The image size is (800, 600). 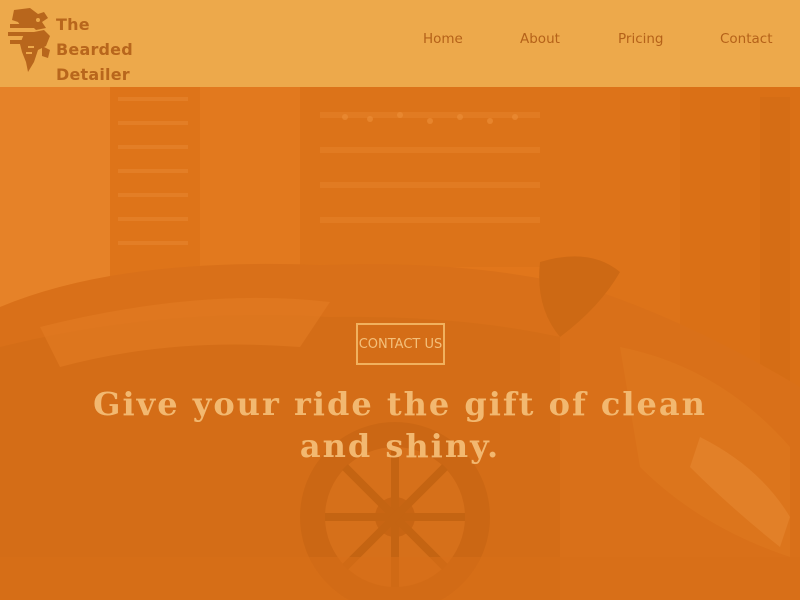 What do you see at coordinates (746, 39) in the screenshot?
I see `nav-link-contact: Contact` at bounding box center [746, 39].